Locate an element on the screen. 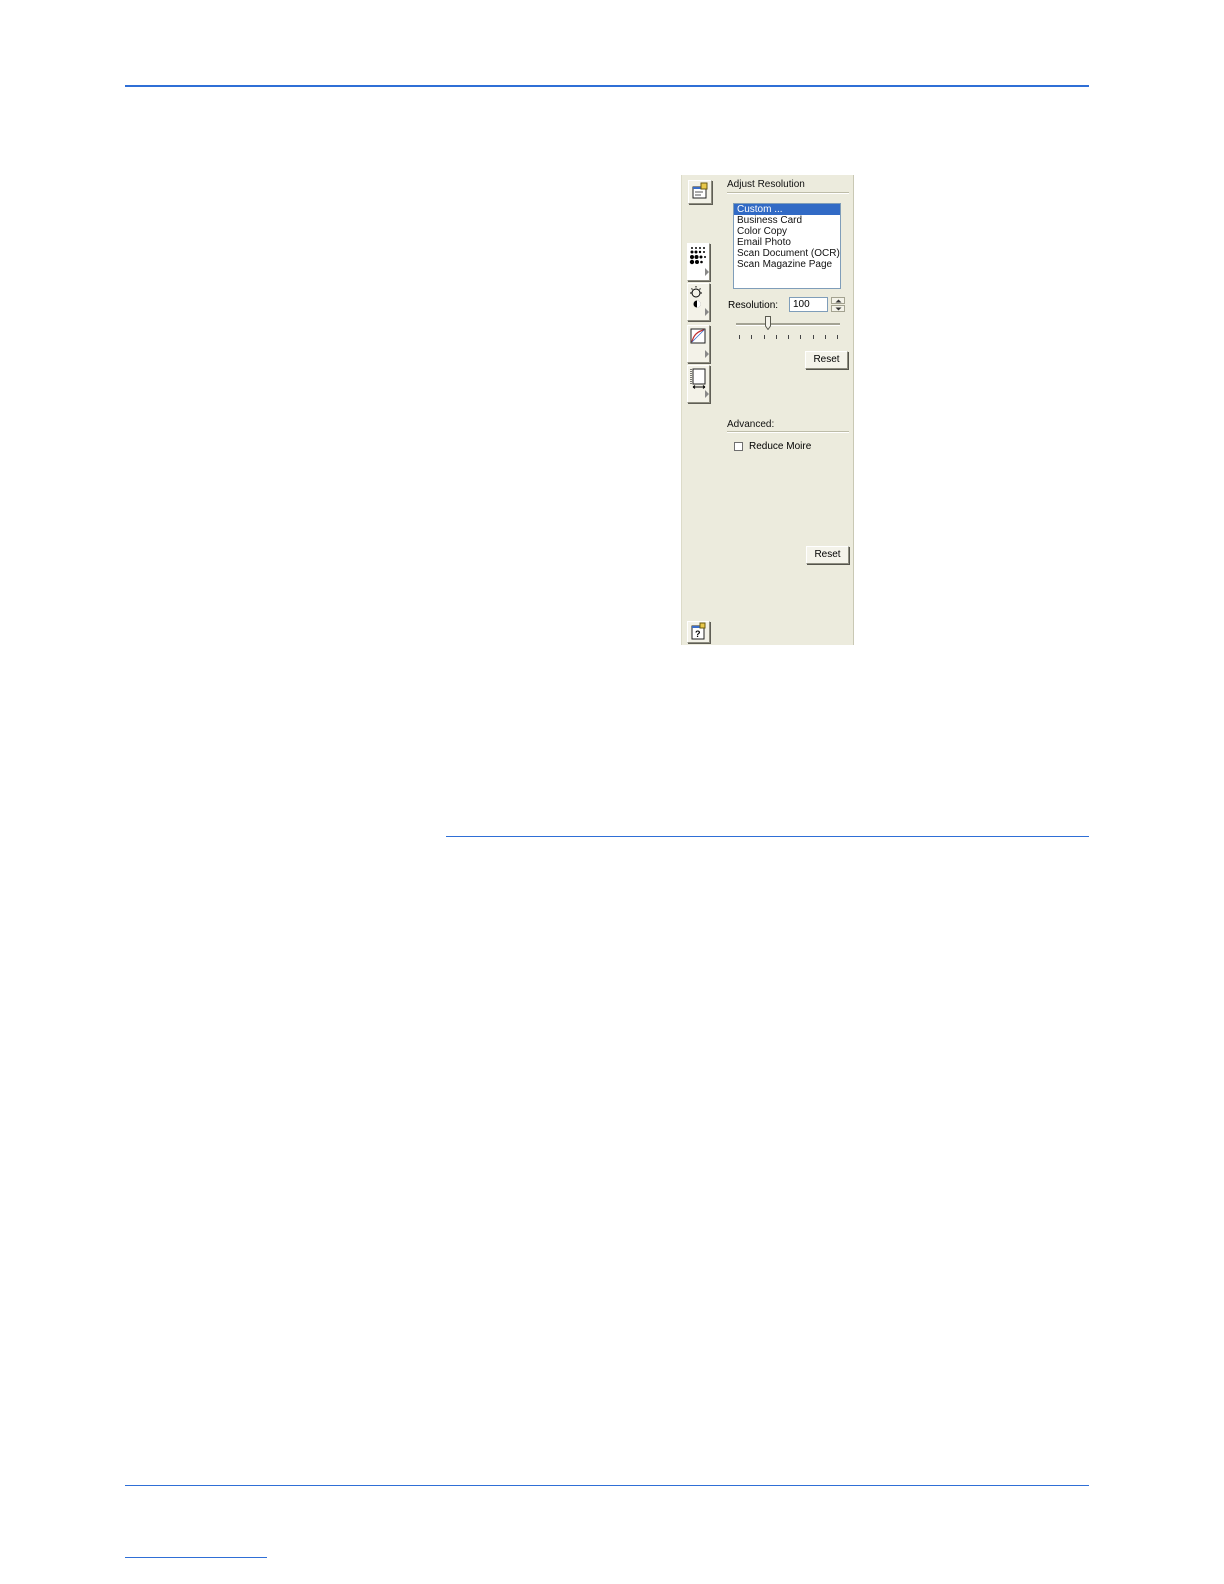  reduce-moire-checkbox is located at coordinates (738, 446).